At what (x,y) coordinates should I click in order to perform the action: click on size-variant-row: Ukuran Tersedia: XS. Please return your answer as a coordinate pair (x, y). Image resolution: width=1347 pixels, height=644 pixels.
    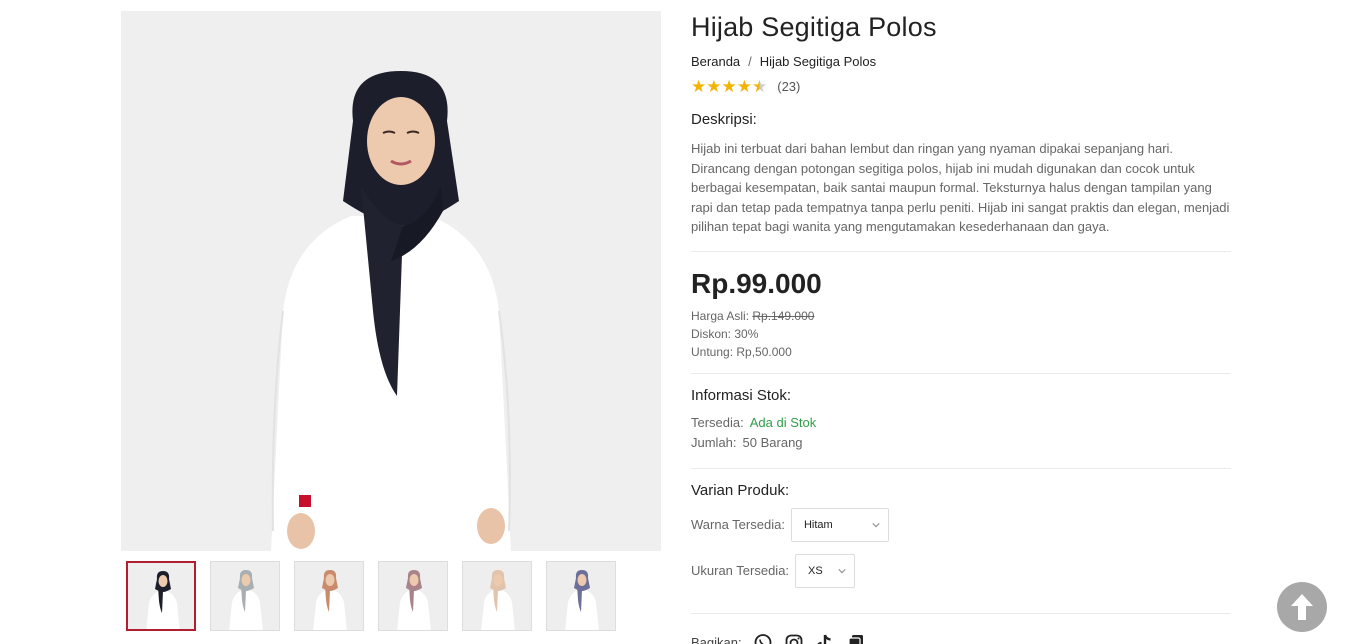
    Looking at the image, I should click on (961, 570).